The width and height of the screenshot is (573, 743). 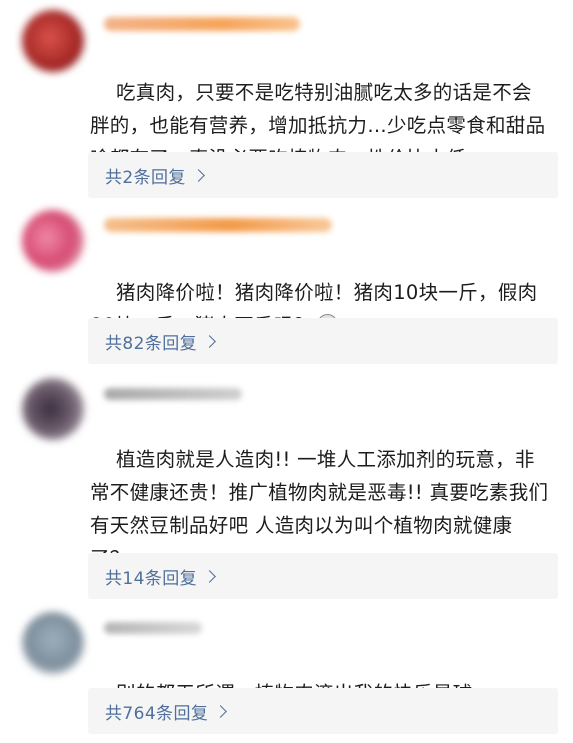 I want to click on view-replies-button: 共14条回复, so click(x=323, y=576).